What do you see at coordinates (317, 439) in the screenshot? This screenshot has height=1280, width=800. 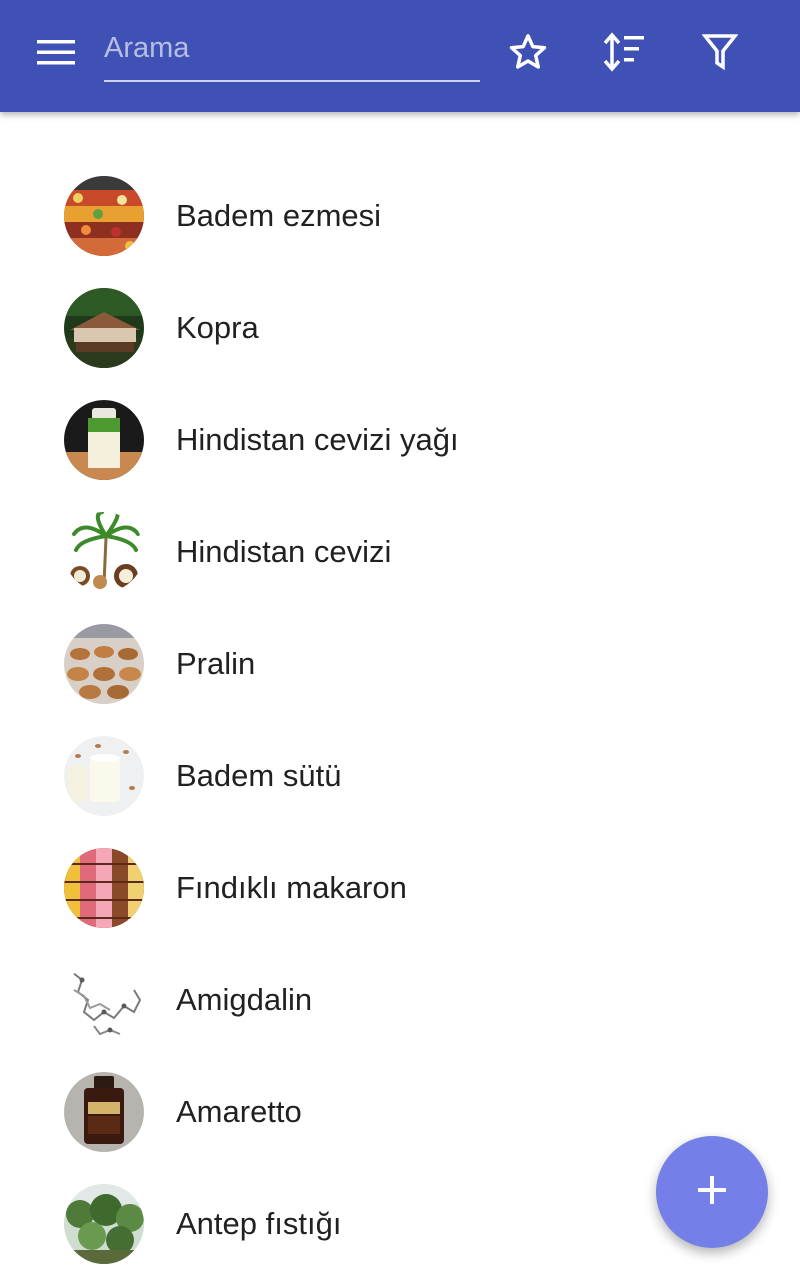 I see `item-label: Hindistan cevizi yağı` at bounding box center [317, 439].